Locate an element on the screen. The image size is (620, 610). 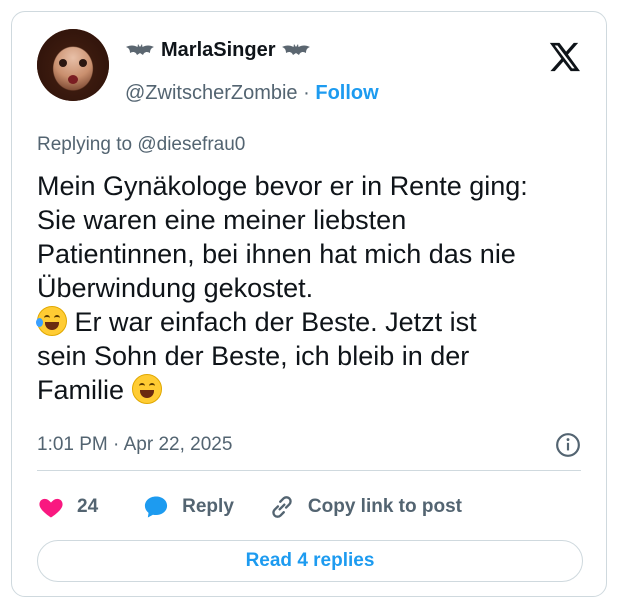
reply-context: Replying to @diesefrau0 is located at coordinates (141, 145).